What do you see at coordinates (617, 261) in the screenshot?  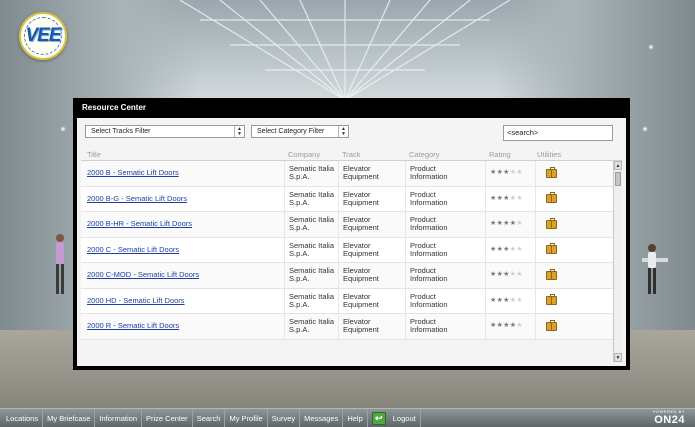 I see `table-scrollbar: ▲ ▼` at bounding box center [617, 261].